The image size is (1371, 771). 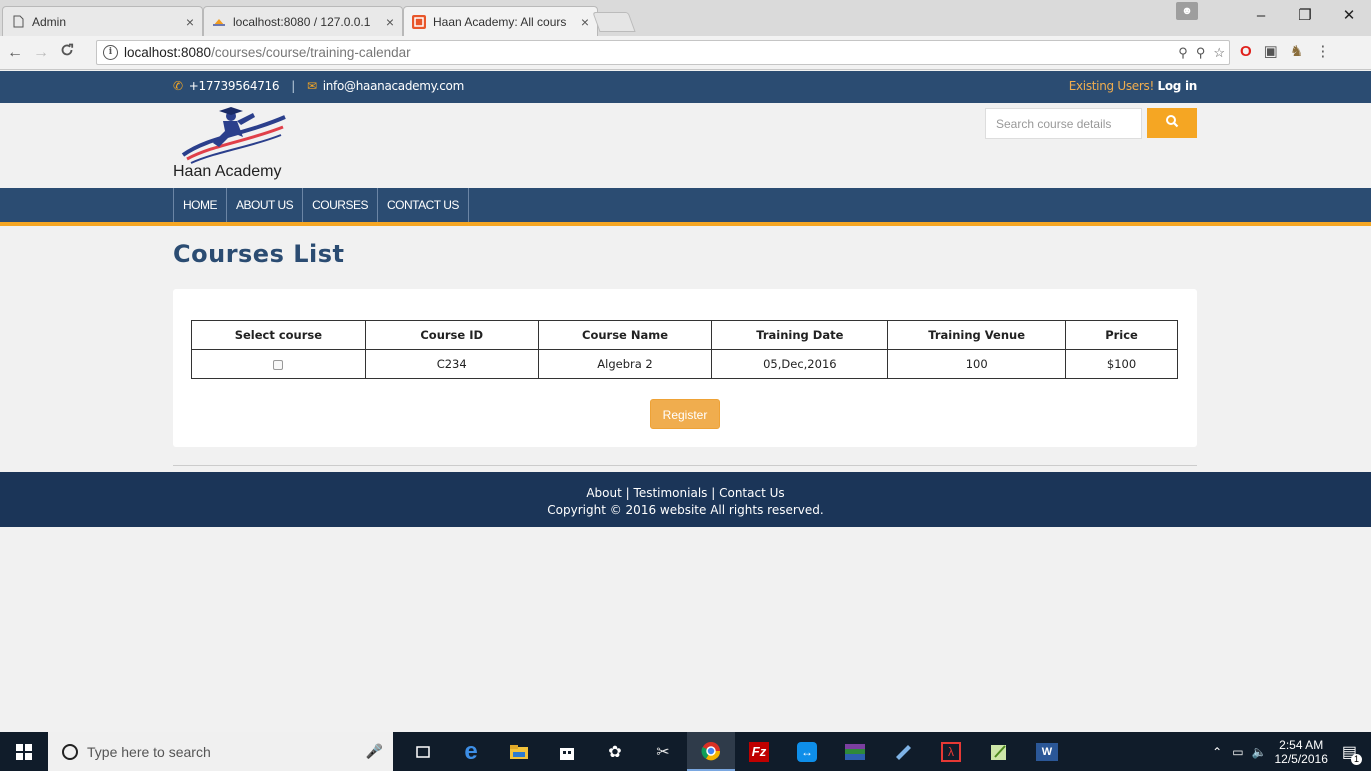 What do you see at coordinates (807, 751) in the screenshot?
I see `teamviewer-icon: ↔` at bounding box center [807, 751].